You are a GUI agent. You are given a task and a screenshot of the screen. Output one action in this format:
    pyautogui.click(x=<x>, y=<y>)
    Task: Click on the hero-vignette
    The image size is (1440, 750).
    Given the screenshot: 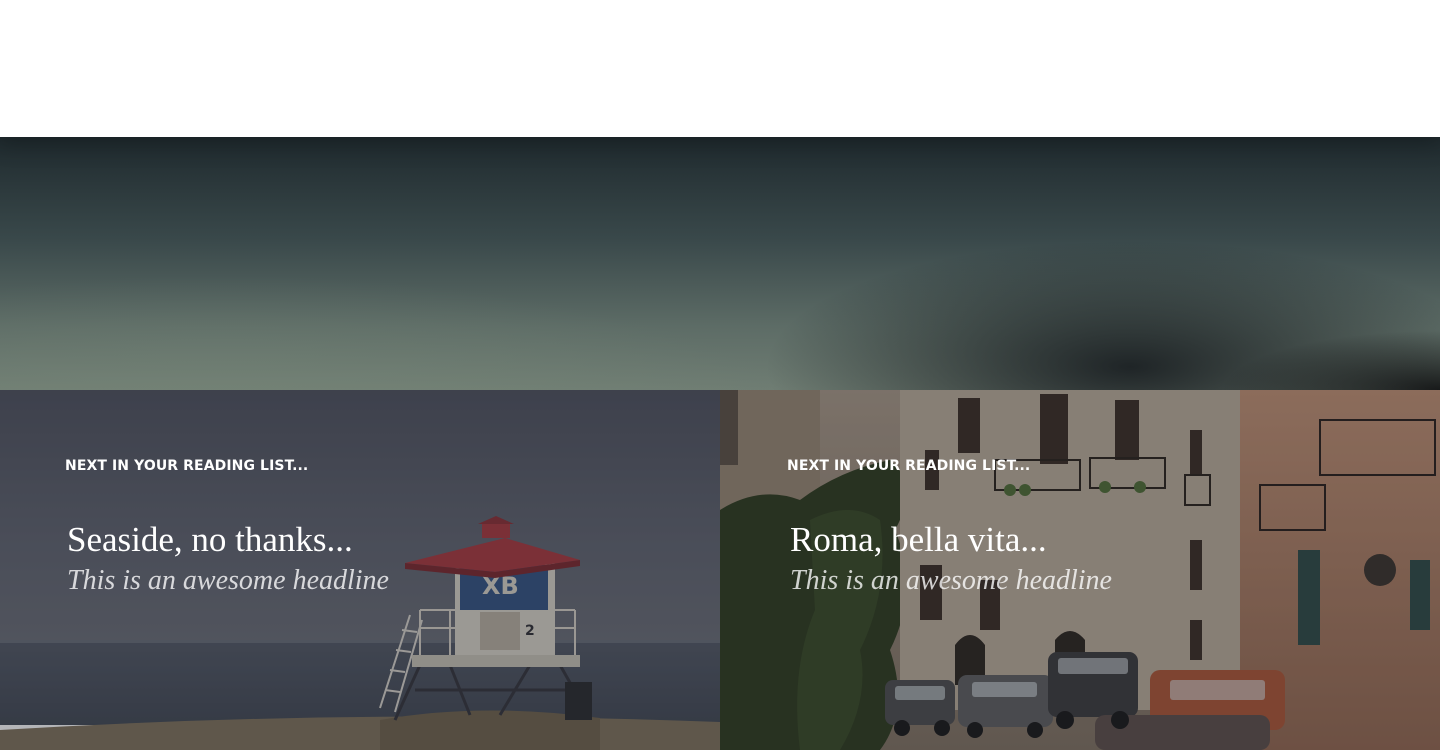 What is the action you would take?
    pyautogui.click(x=1330, y=360)
    